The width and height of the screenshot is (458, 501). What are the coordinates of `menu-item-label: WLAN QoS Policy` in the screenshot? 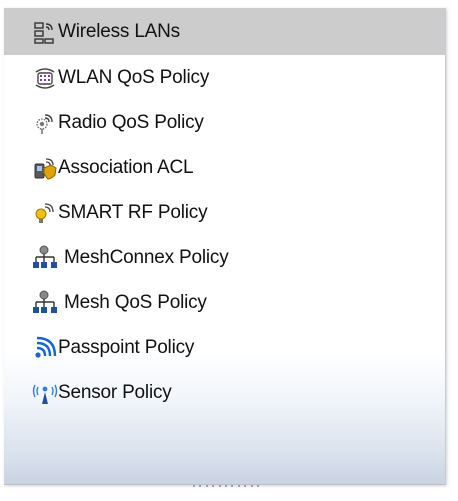 It's located at (134, 77).